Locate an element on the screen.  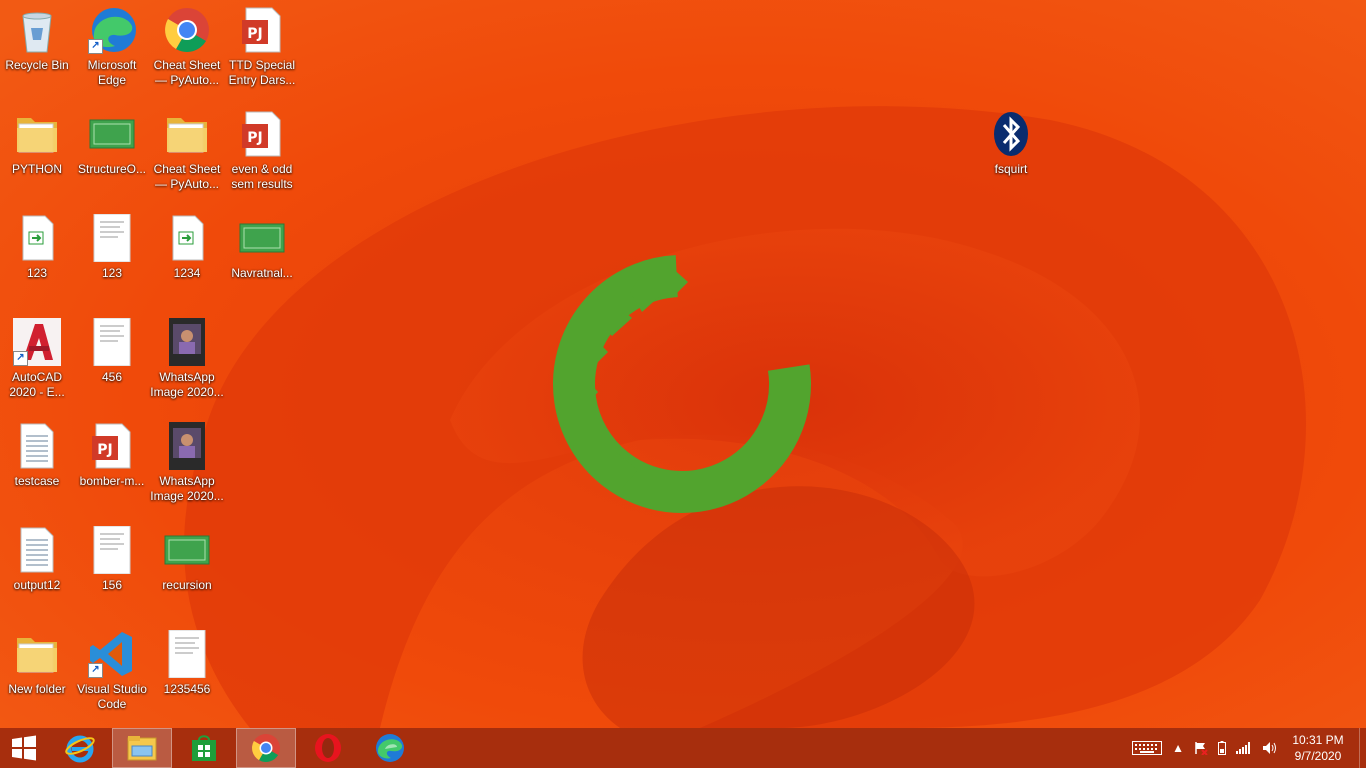
desktop-icon-microsoft-edge: ↗ Microsoft Edge is located at coordinates (112, 50).